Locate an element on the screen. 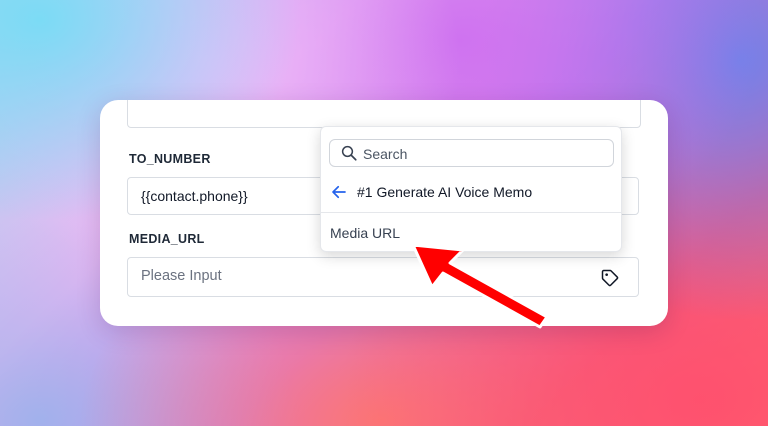  to-number-value: {{contact.phone}} is located at coordinates (194, 196).